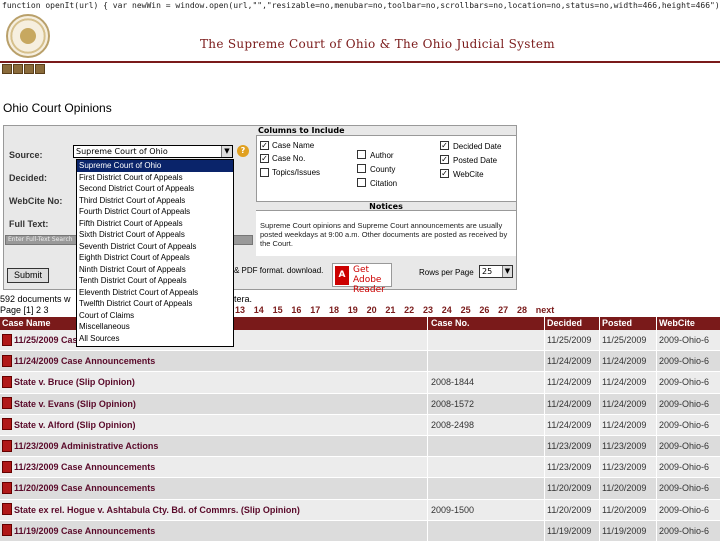 This screenshot has width=720, height=542. I want to click on page-link: 25, so click(470, 310).